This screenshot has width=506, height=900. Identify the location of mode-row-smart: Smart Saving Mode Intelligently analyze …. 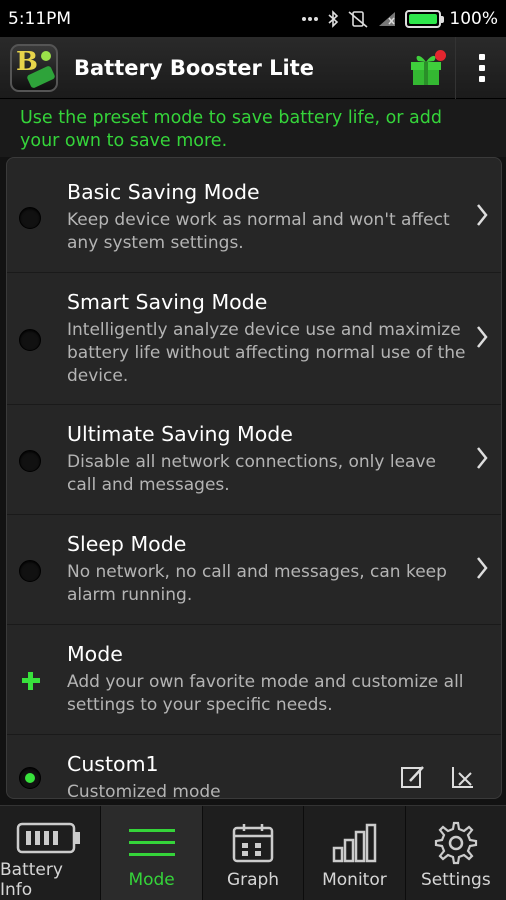
(254, 339).